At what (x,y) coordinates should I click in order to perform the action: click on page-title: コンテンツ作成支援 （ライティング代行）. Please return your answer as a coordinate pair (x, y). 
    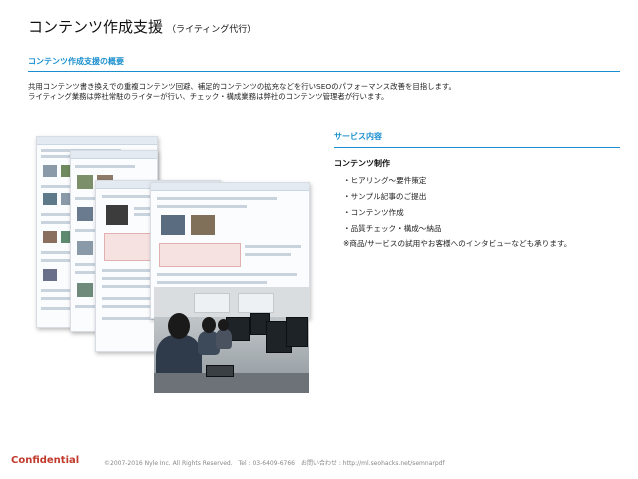
    Looking at the image, I should click on (142, 26).